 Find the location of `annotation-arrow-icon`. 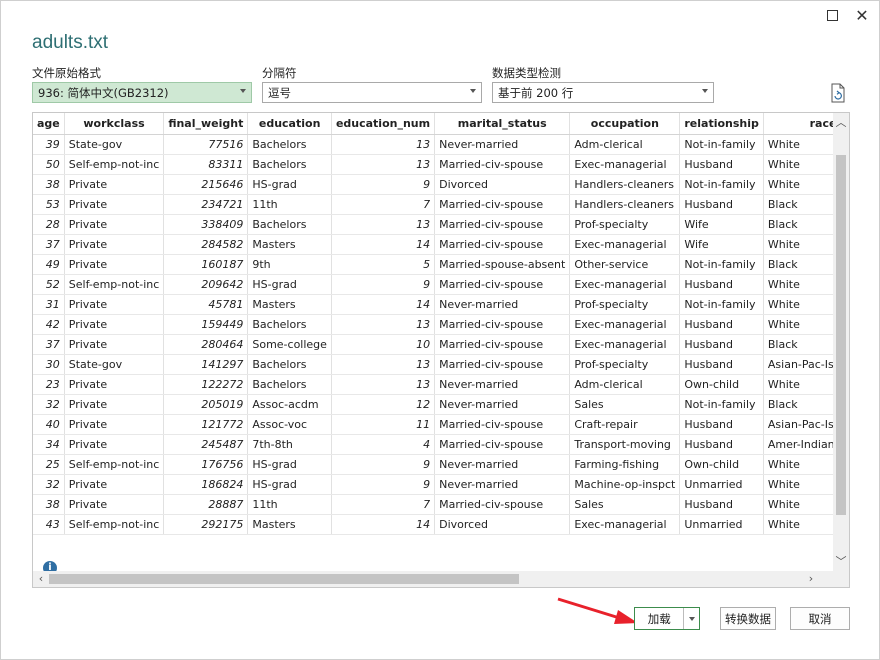

annotation-arrow-icon is located at coordinates (597, 610).